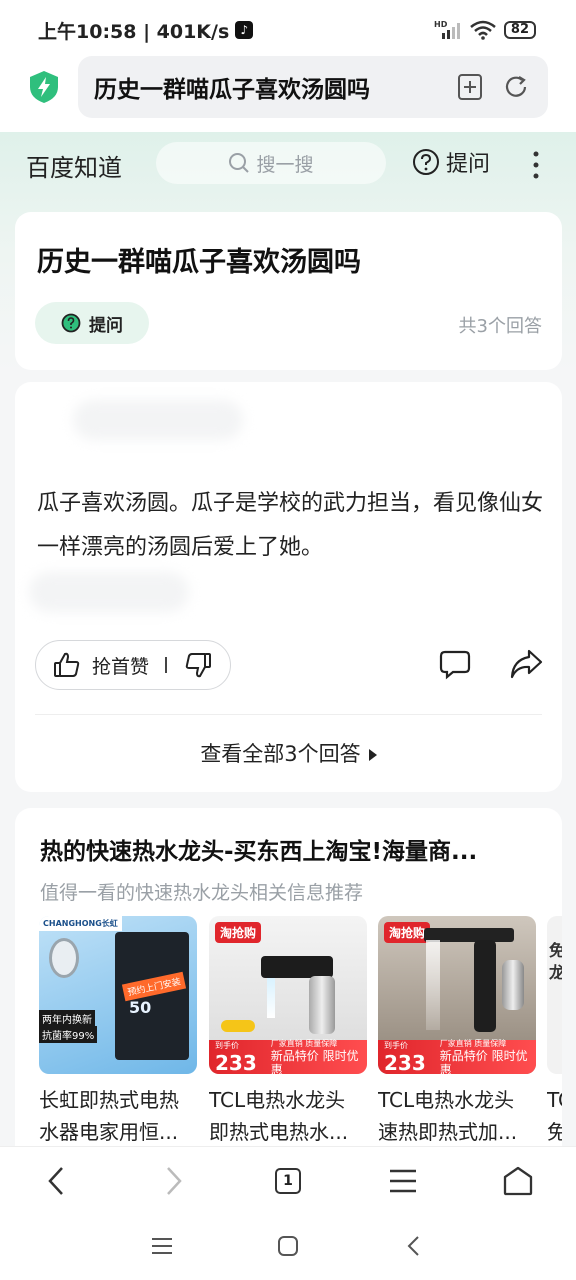 This screenshot has height=1280, width=576. What do you see at coordinates (118, 995) in the screenshot?
I see `product-image: CHANGHONG长虹 50 预约上门安装 两年内换新 抗菌率99%` at bounding box center [118, 995].